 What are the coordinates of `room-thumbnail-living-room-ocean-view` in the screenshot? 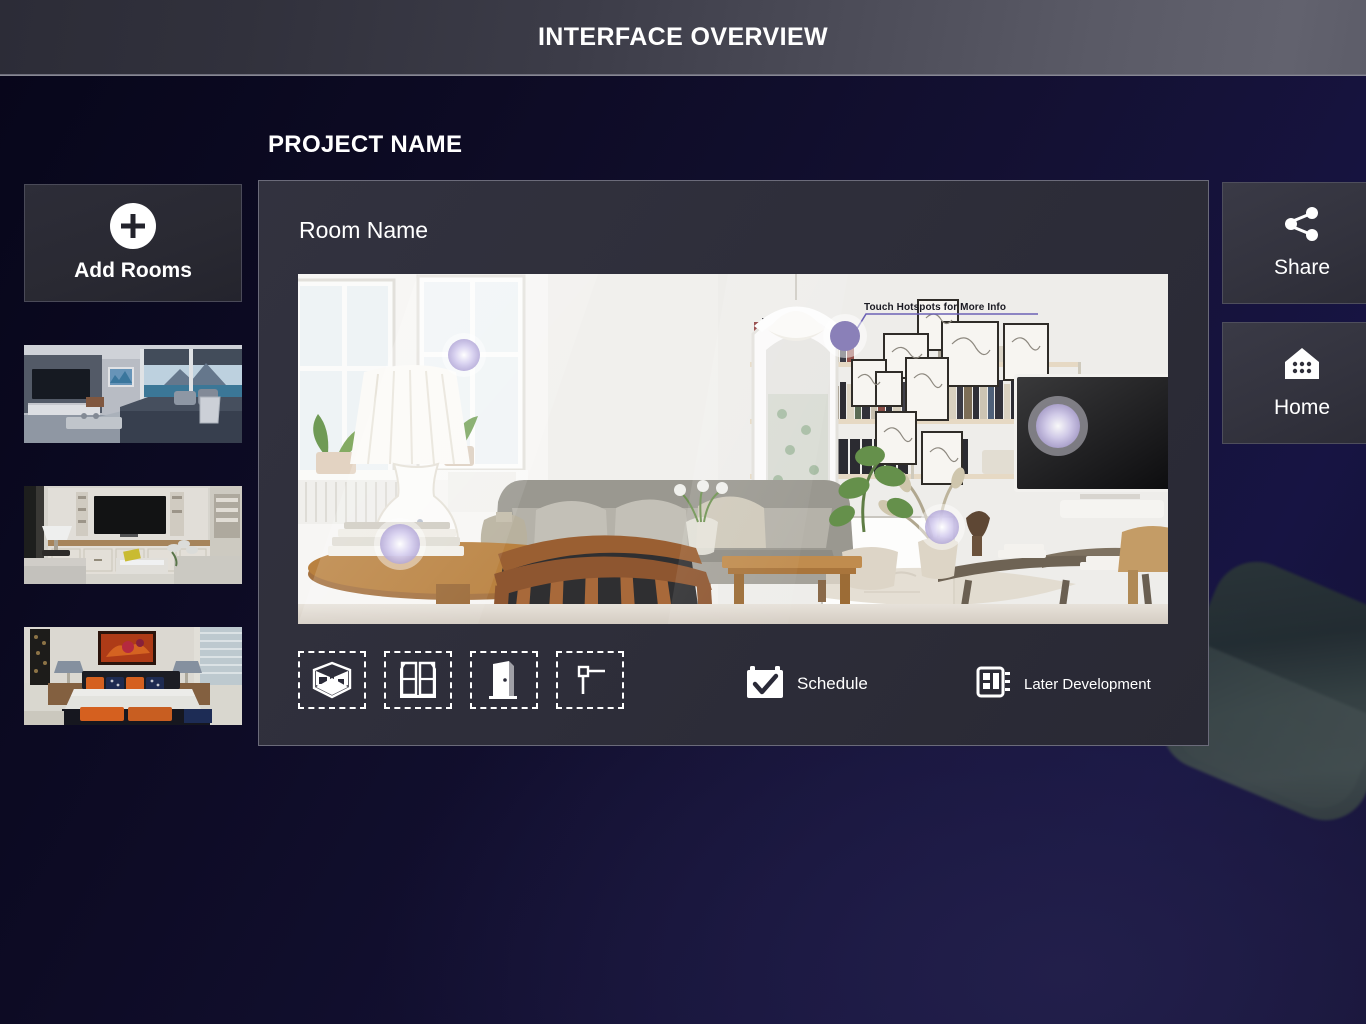 It's located at (133, 394).